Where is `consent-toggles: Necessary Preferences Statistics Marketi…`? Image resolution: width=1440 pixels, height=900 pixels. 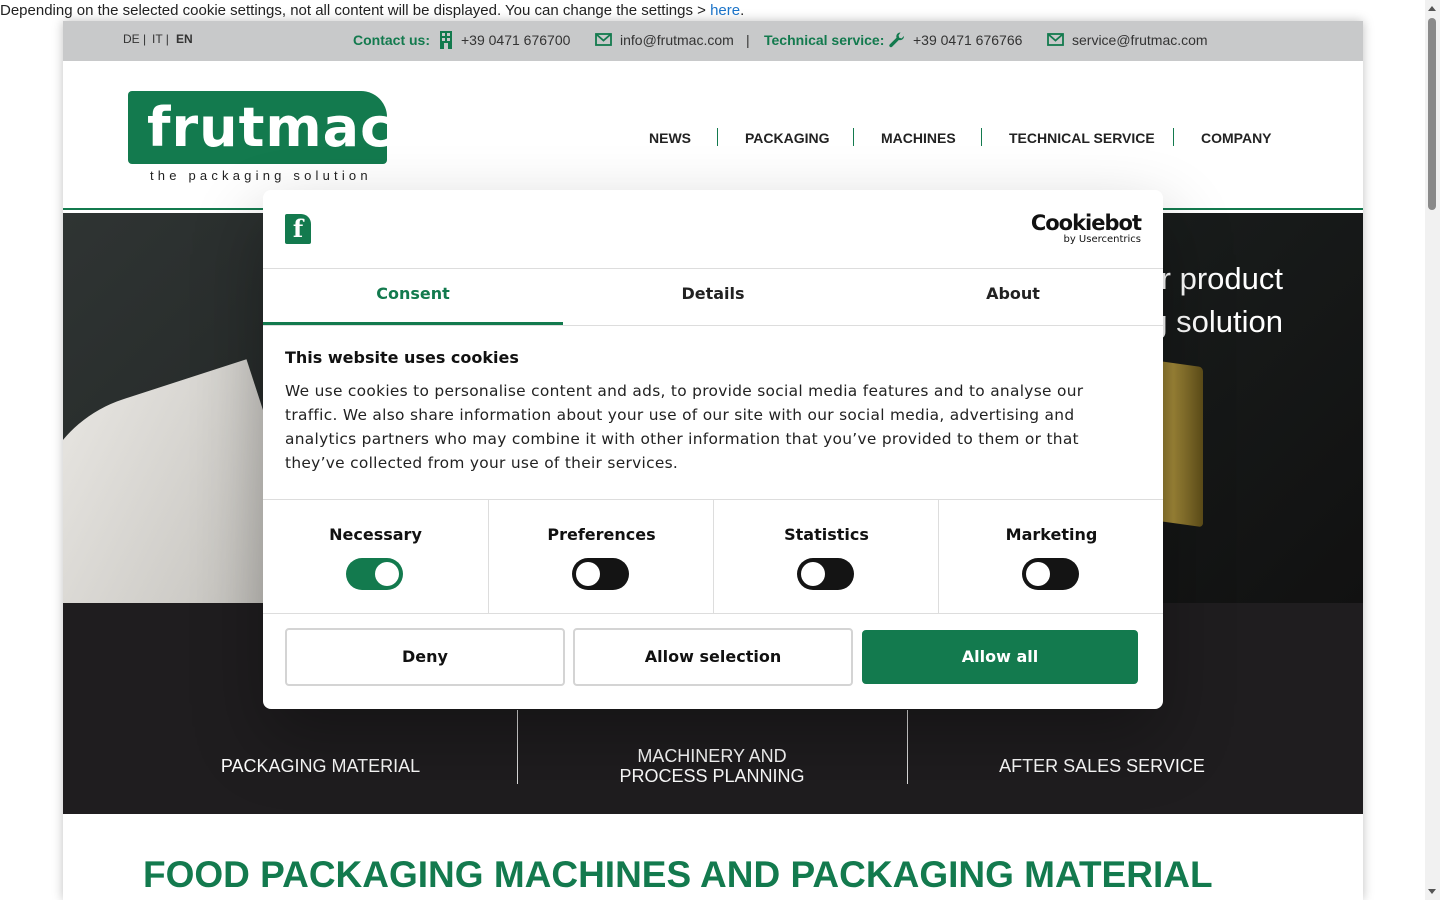
consent-toggles: Necessary Preferences Statistics Marketi… is located at coordinates (713, 556).